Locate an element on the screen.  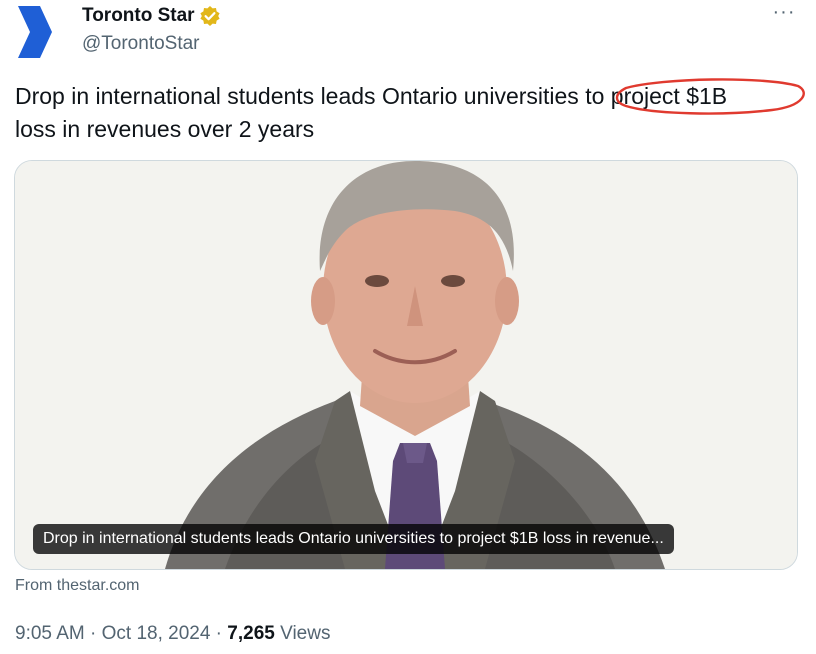
views-label: Views is located at coordinates (302, 633).